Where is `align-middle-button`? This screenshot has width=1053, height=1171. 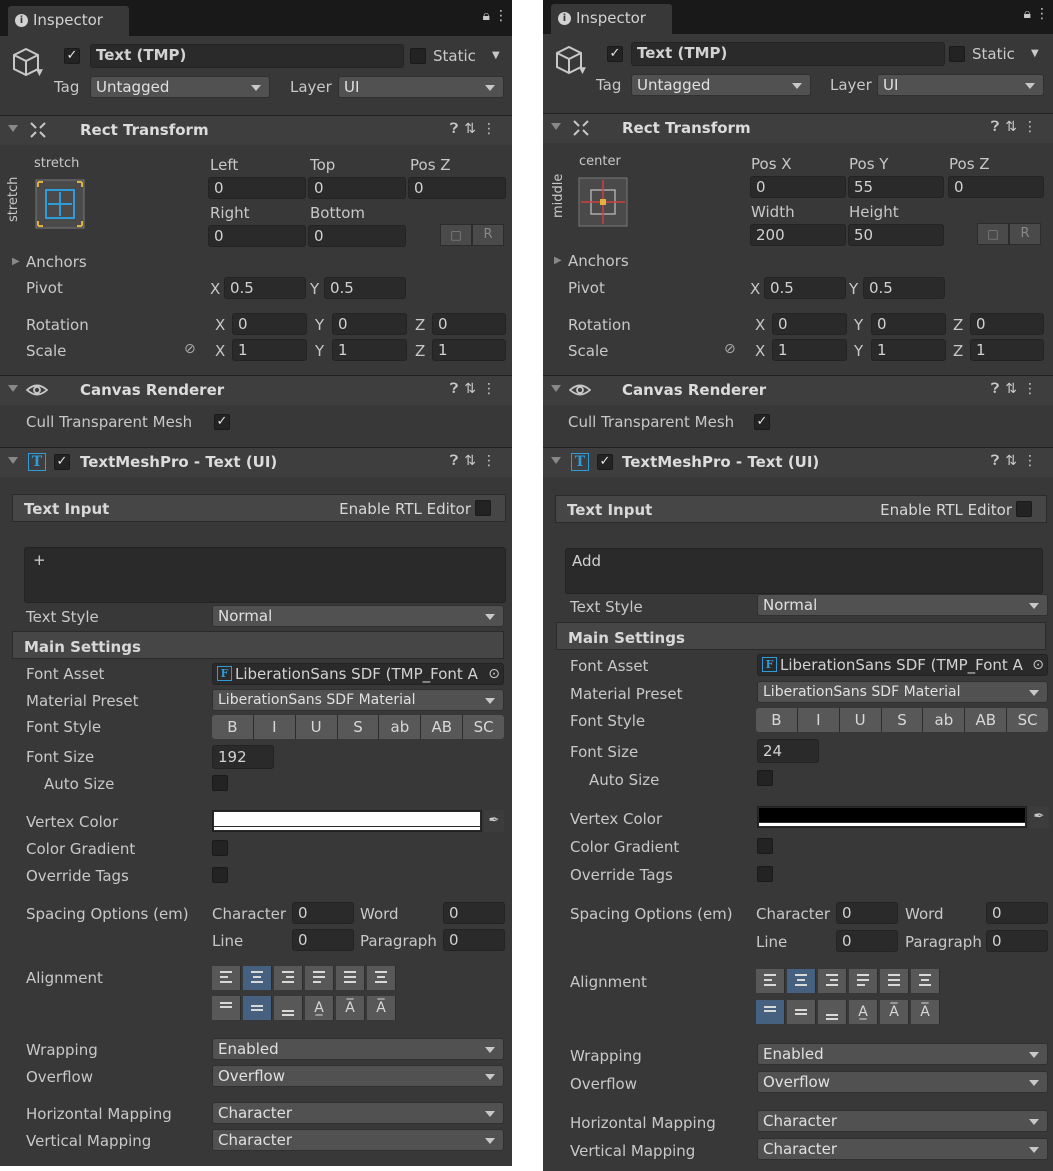
align-middle-button is located at coordinates (257, 1008).